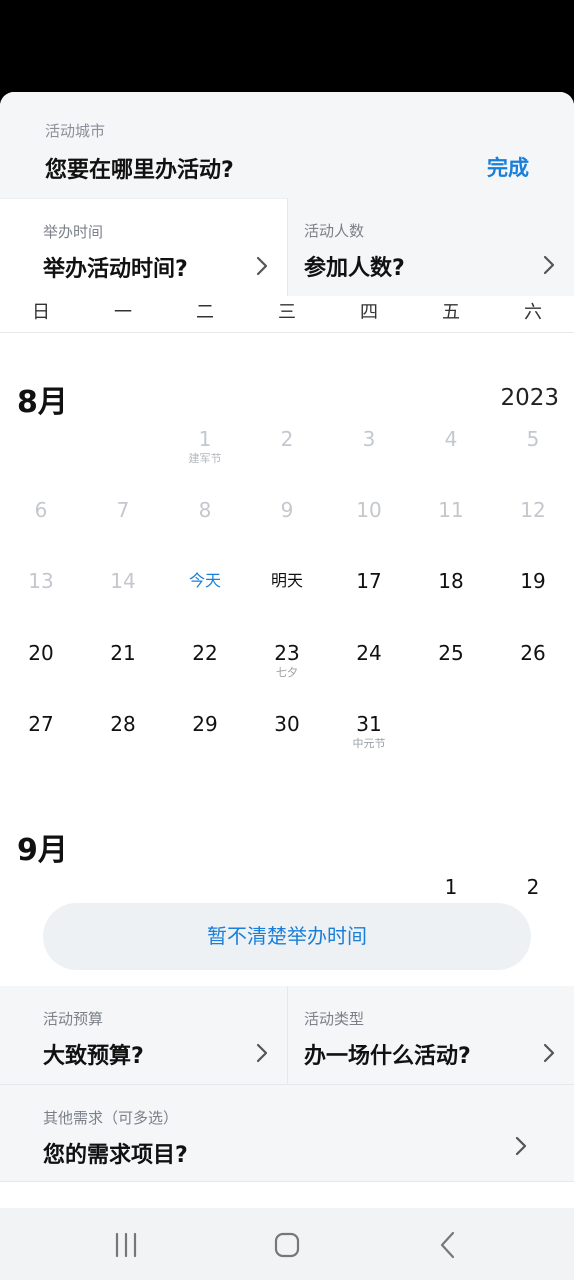 This screenshot has height=1280, width=574. Describe the element at coordinates (205, 312) in the screenshot. I see `weekday-tue: 二` at that location.